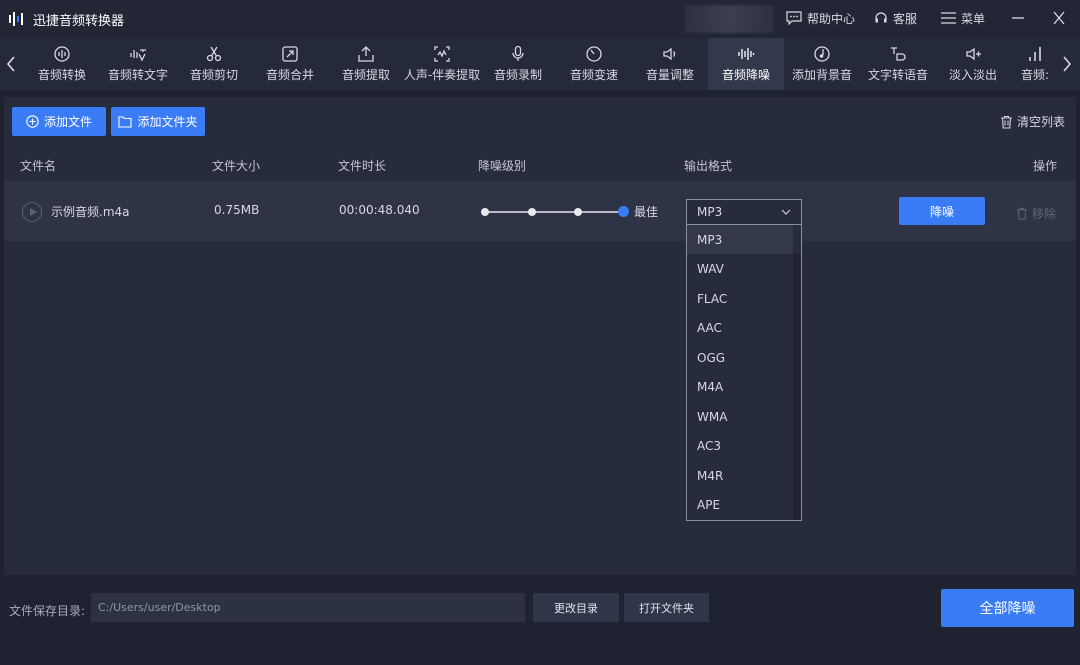 The height and width of the screenshot is (665, 1080). What do you see at coordinates (594, 64) in the screenshot?
I see `tool-audio-speed: 音频变速` at bounding box center [594, 64].